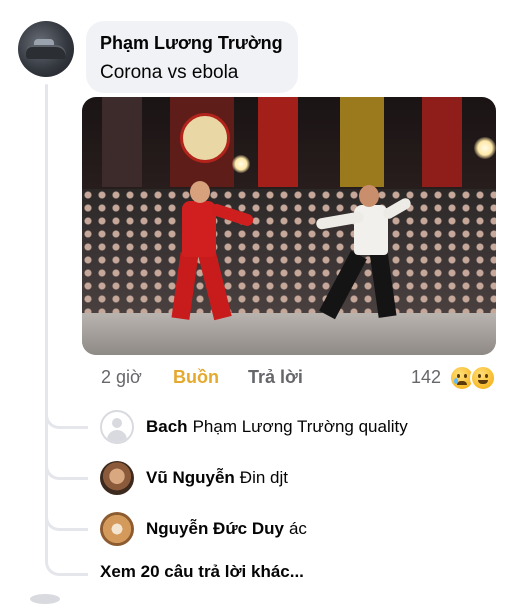 The image size is (514, 604). Describe the element at coordinates (117, 436) in the screenshot. I see `avatar-shoulders` at that location.